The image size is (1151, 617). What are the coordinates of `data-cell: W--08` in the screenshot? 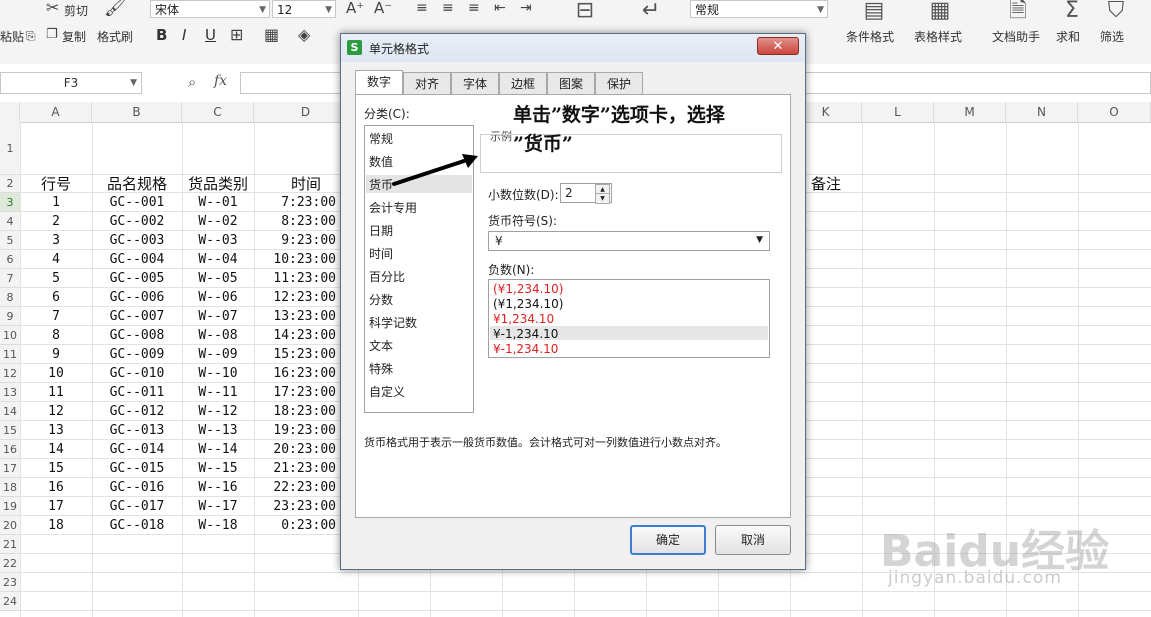 It's located at (218, 335).